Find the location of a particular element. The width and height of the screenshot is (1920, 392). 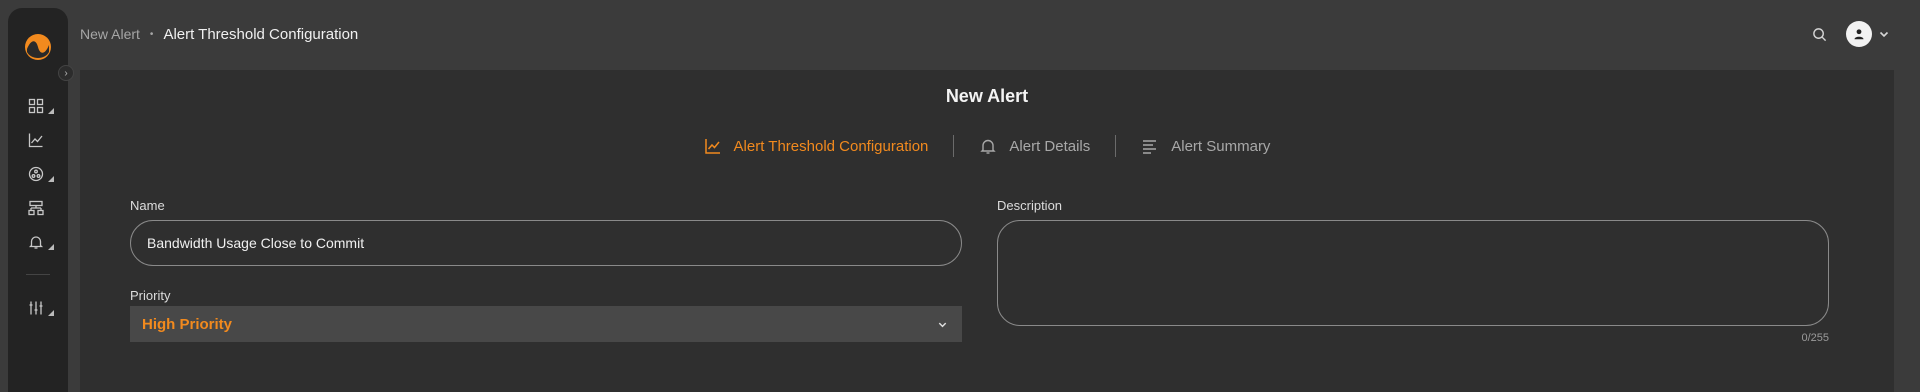

step-label: Alert Summary is located at coordinates (1221, 146).